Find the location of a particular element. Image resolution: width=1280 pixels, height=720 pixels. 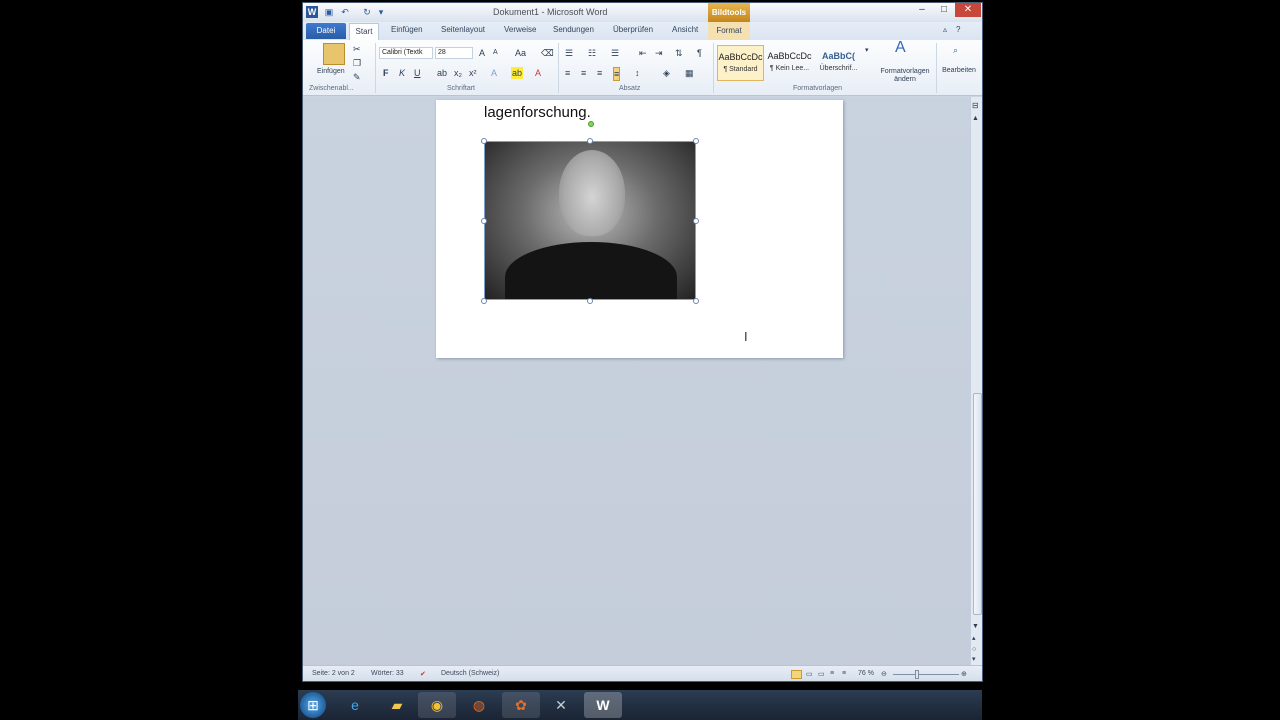

tab-ueberpruefen: Überprüfen is located at coordinates (633, 29).